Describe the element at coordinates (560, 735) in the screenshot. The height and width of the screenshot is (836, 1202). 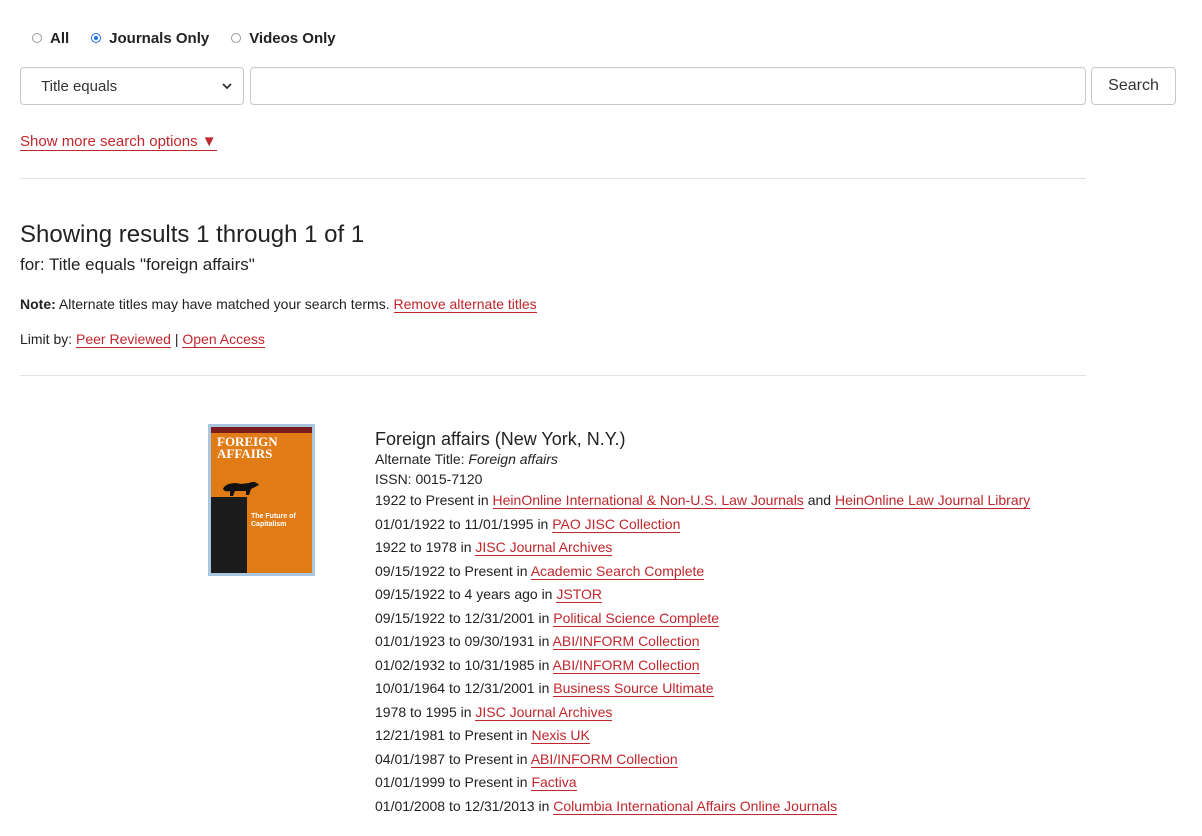
I see `database-link: Nexis UK` at that location.